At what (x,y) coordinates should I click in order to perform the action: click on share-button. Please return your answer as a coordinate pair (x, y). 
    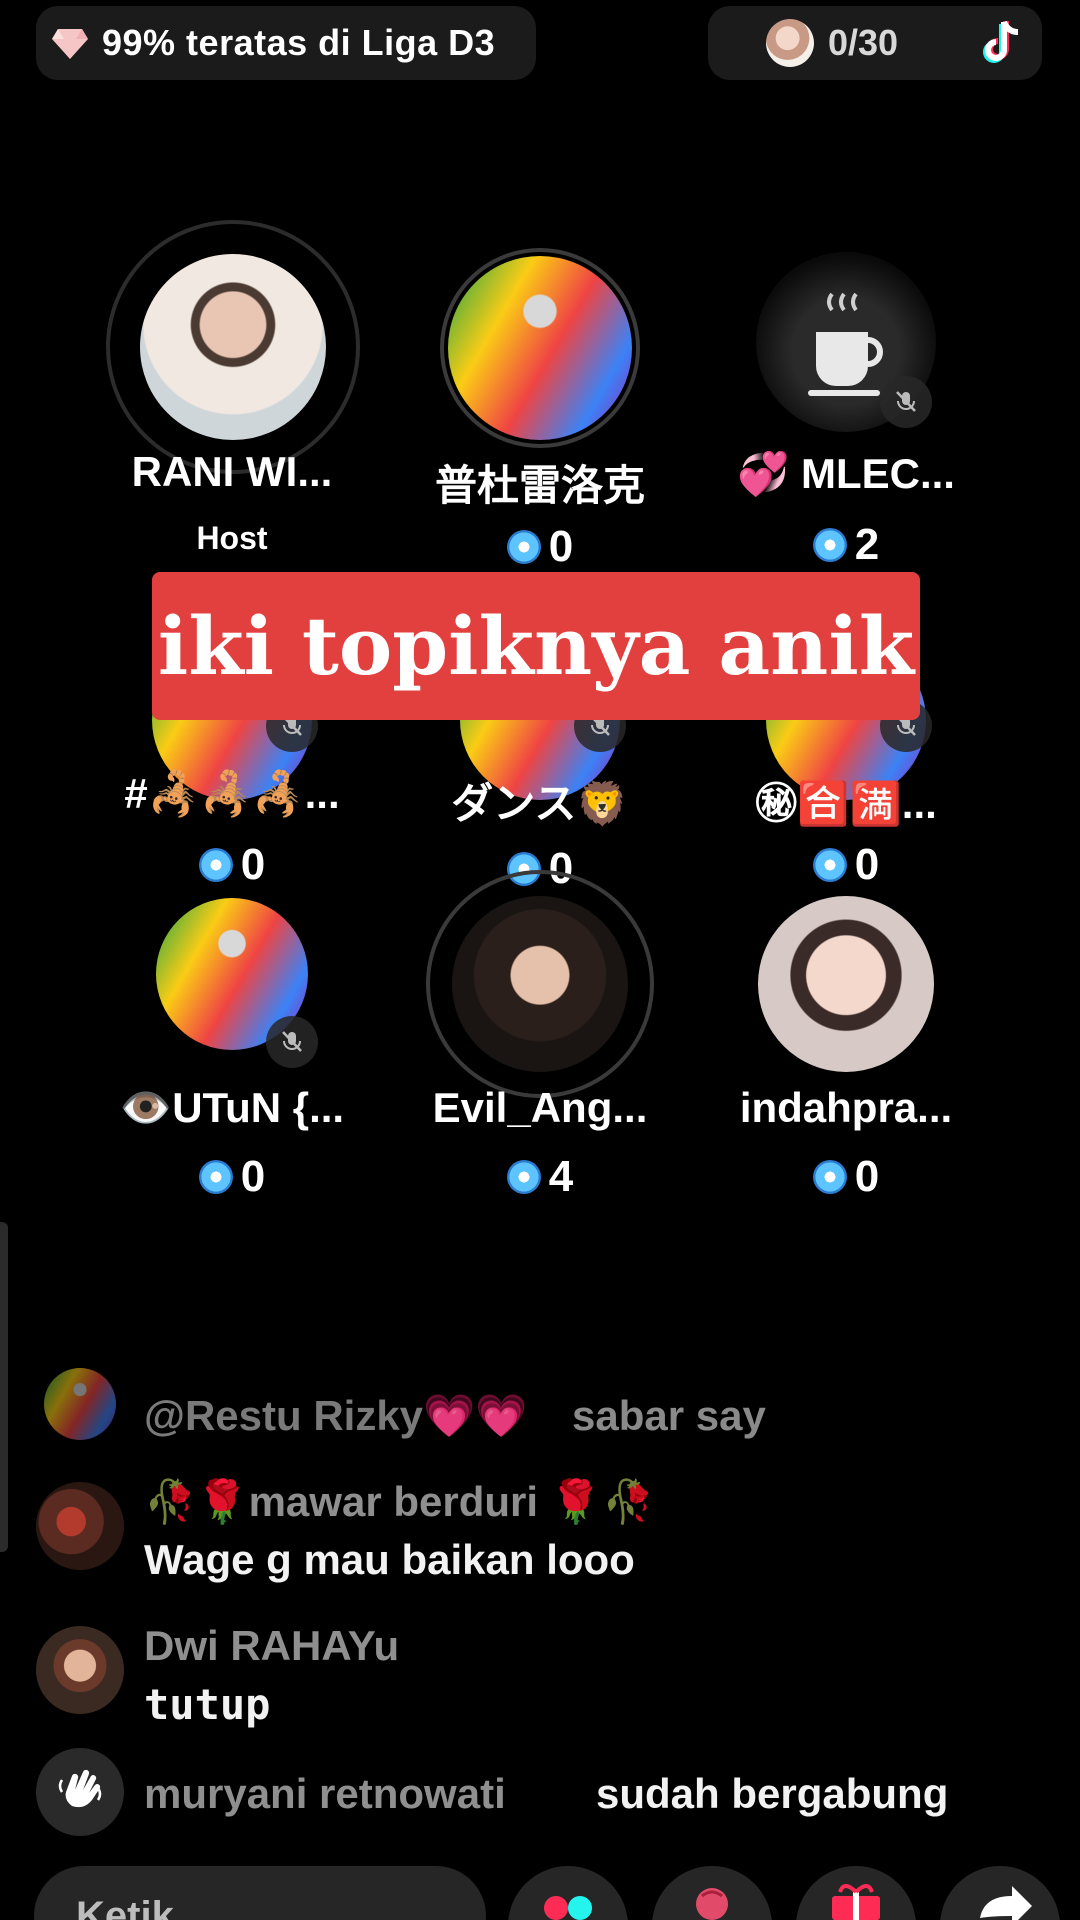
    Looking at the image, I should click on (1000, 1893).